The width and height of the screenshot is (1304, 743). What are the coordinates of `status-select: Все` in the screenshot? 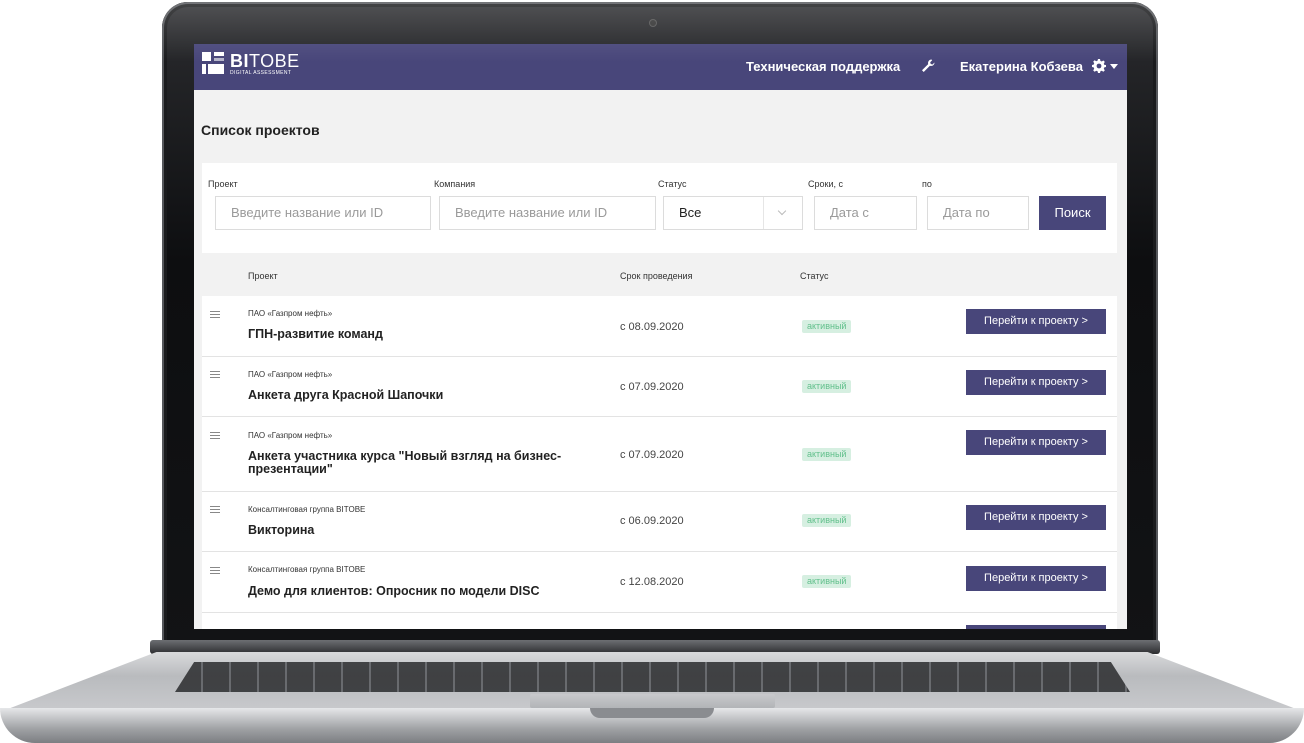 It's located at (733, 213).